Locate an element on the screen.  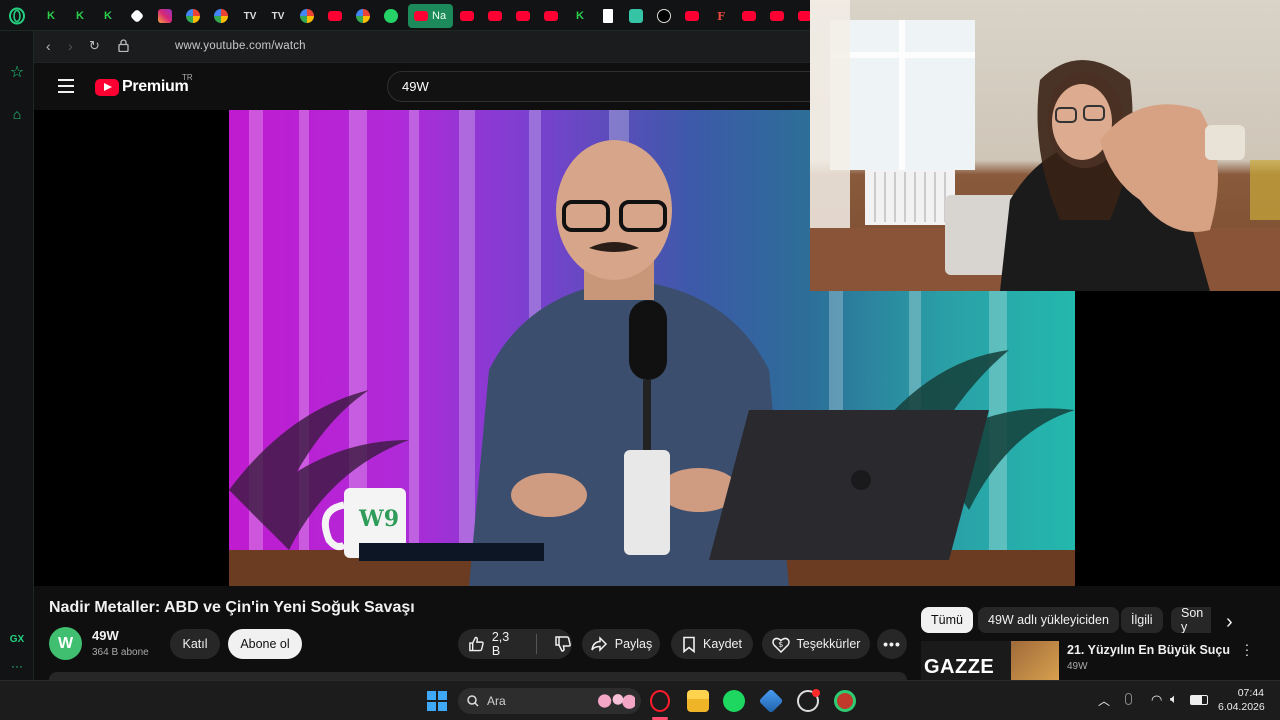
clock: 07:44 6.04.2026 is located at coordinates (1241, 700).